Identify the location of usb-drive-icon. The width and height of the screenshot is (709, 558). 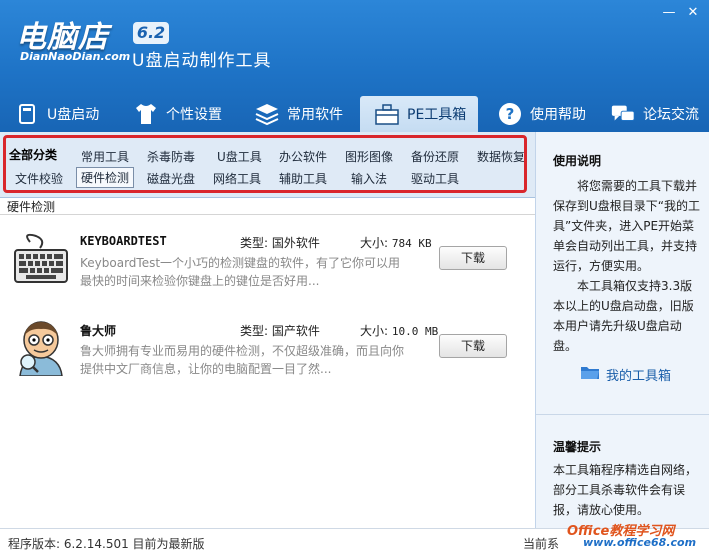
(27, 114).